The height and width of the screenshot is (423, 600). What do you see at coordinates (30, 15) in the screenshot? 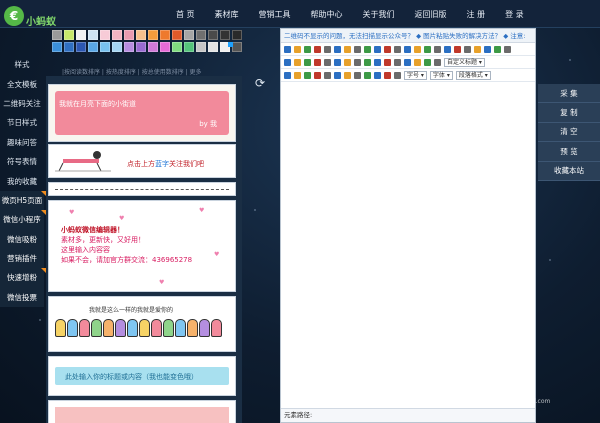
I see `brand-logo: € 小蚂蚁` at bounding box center [30, 15].